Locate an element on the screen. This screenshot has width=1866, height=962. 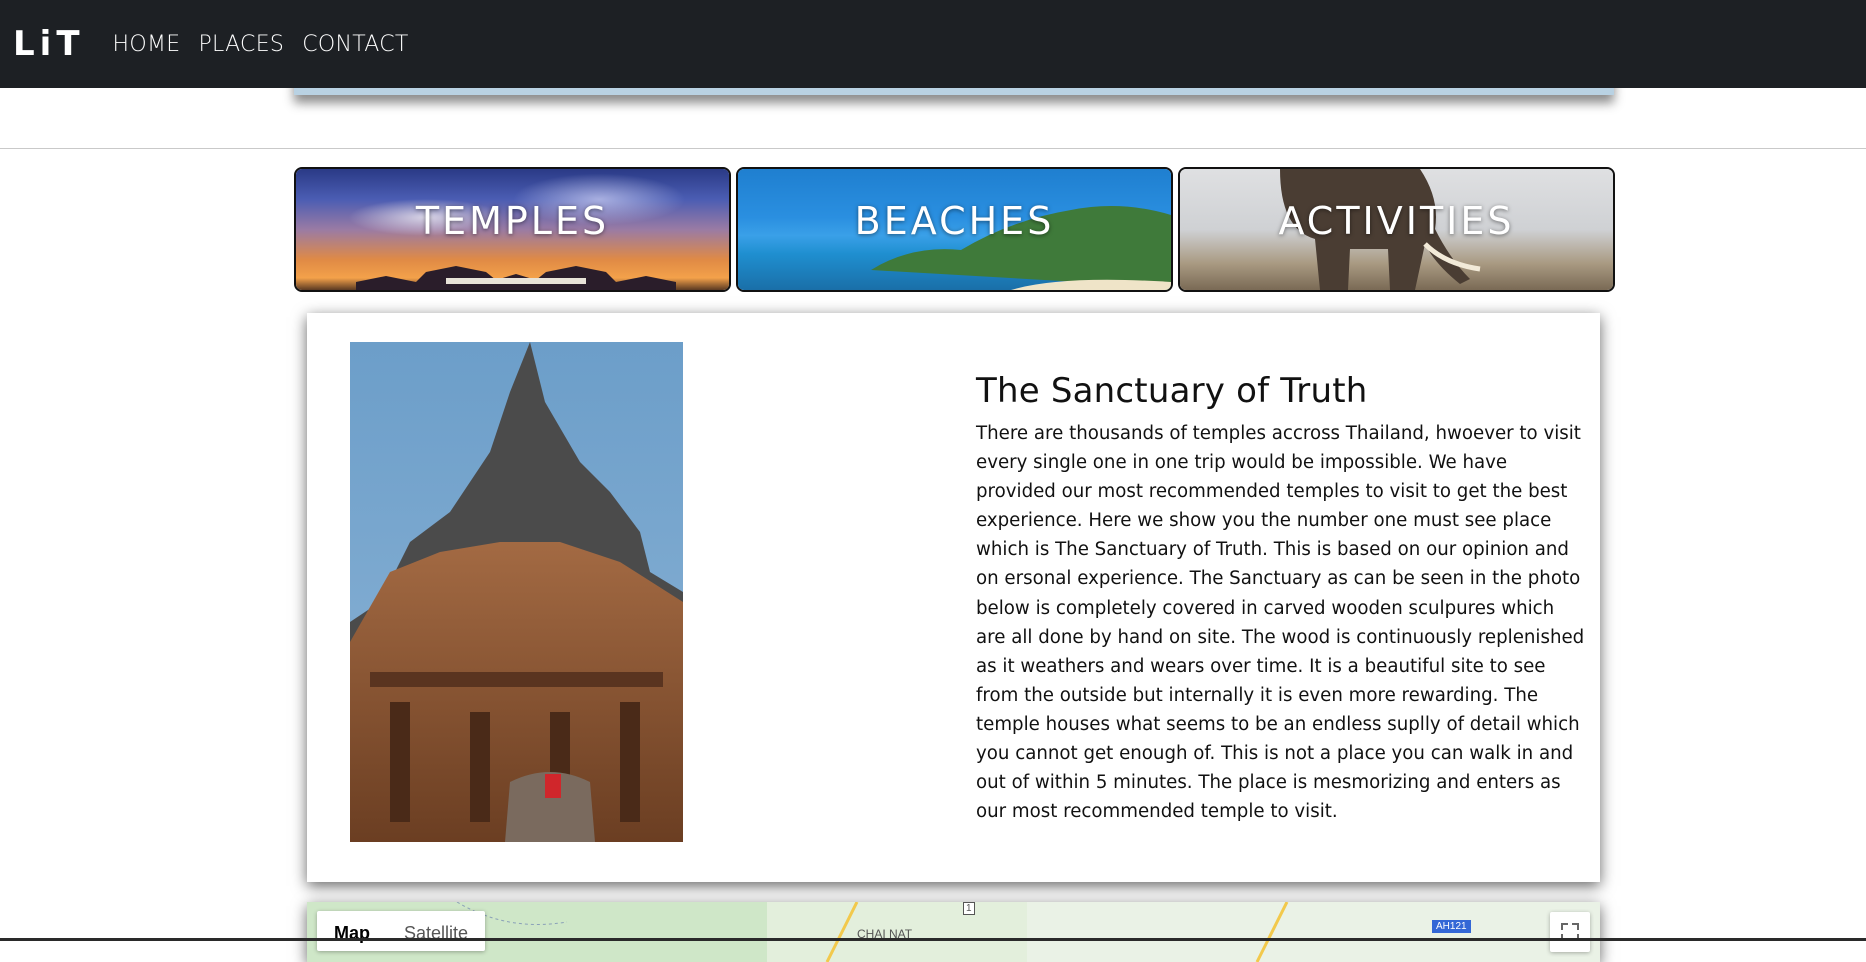
section-divider is located at coordinates (933, 148).